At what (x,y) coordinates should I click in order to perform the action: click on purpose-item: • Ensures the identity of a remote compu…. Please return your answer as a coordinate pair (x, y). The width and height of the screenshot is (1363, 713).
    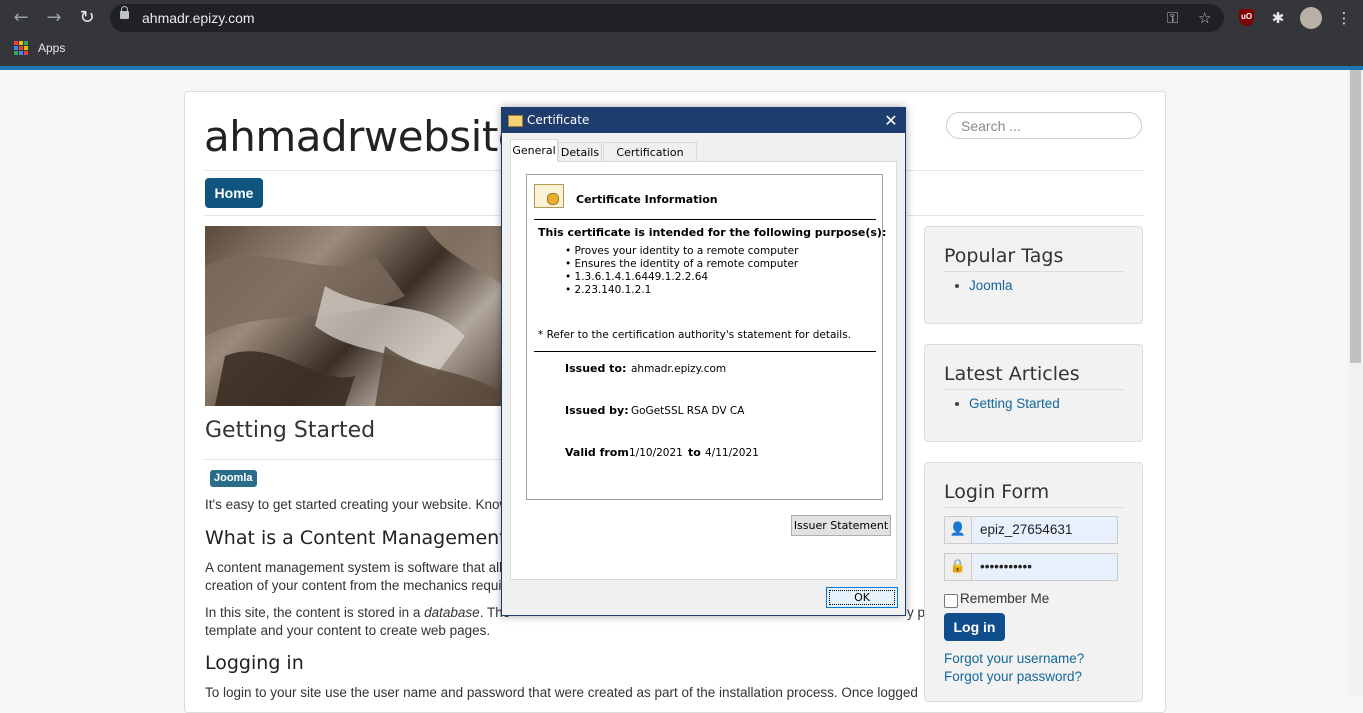
    Looking at the image, I should click on (682, 264).